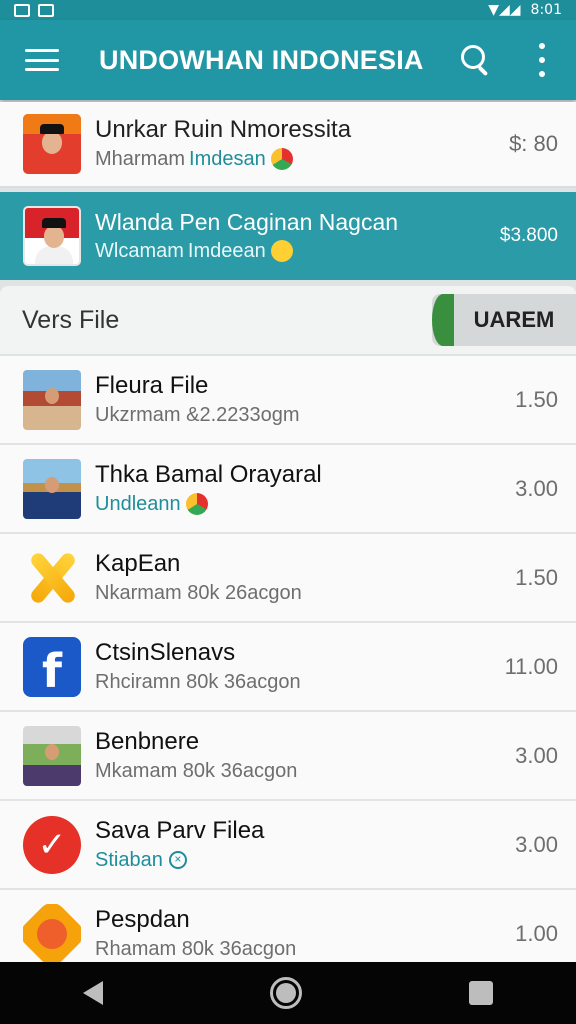 The height and width of the screenshot is (1024, 576). What do you see at coordinates (305, 504) in the screenshot?
I see `item-subtitle: Undleann` at bounding box center [305, 504].